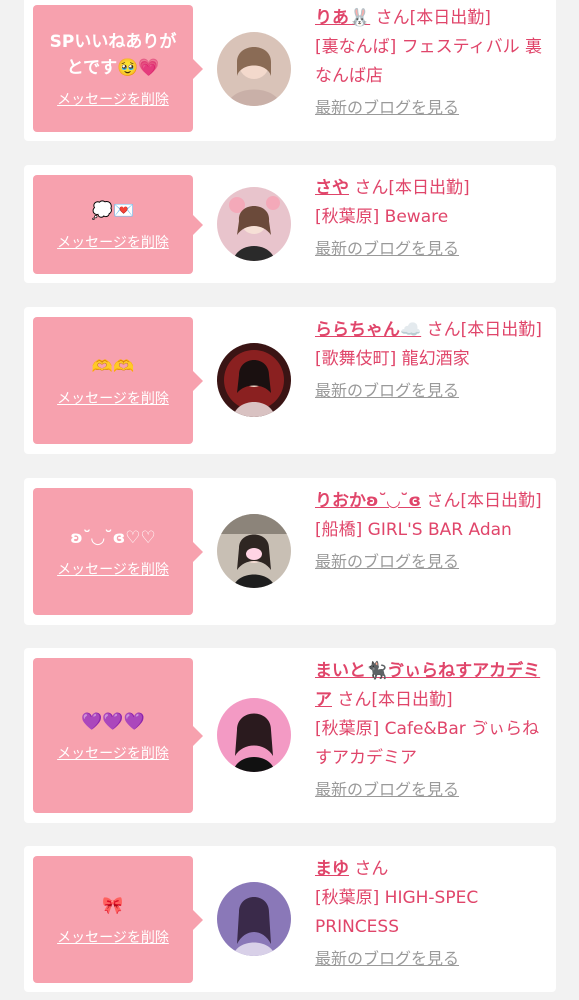  What do you see at coordinates (368, 501) in the screenshot?
I see `cast-name-link: りおかʚ˘◡˘ɞ` at bounding box center [368, 501].